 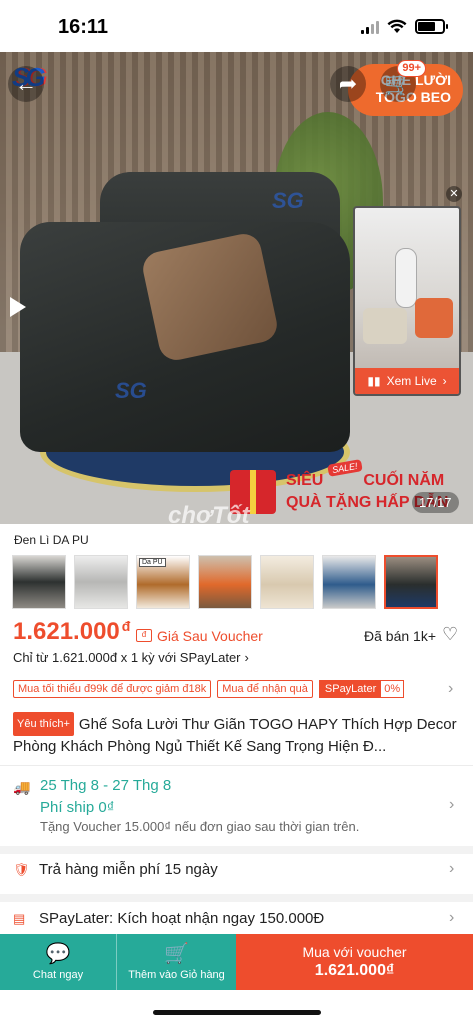 What do you see at coordinates (411, 68) in the screenshot?
I see `cart-count-badge: 99+` at bounding box center [411, 68].